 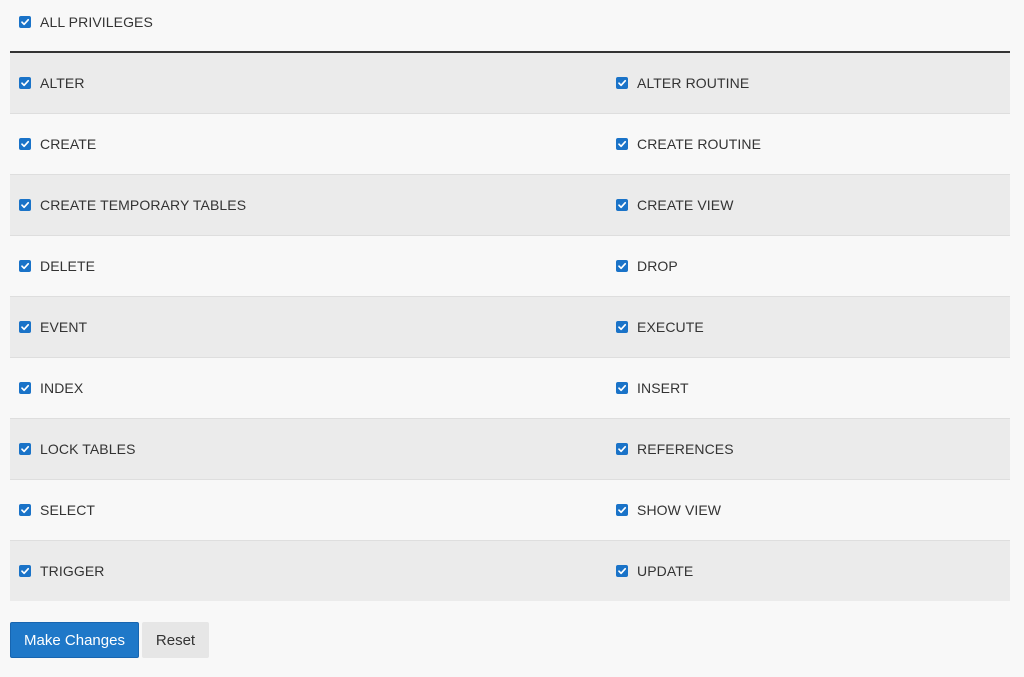 What do you see at coordinates (699, 144) in the screenshot?
I see `privilege-label: CREATE ROUTINE` at bounding box center [699, 144].